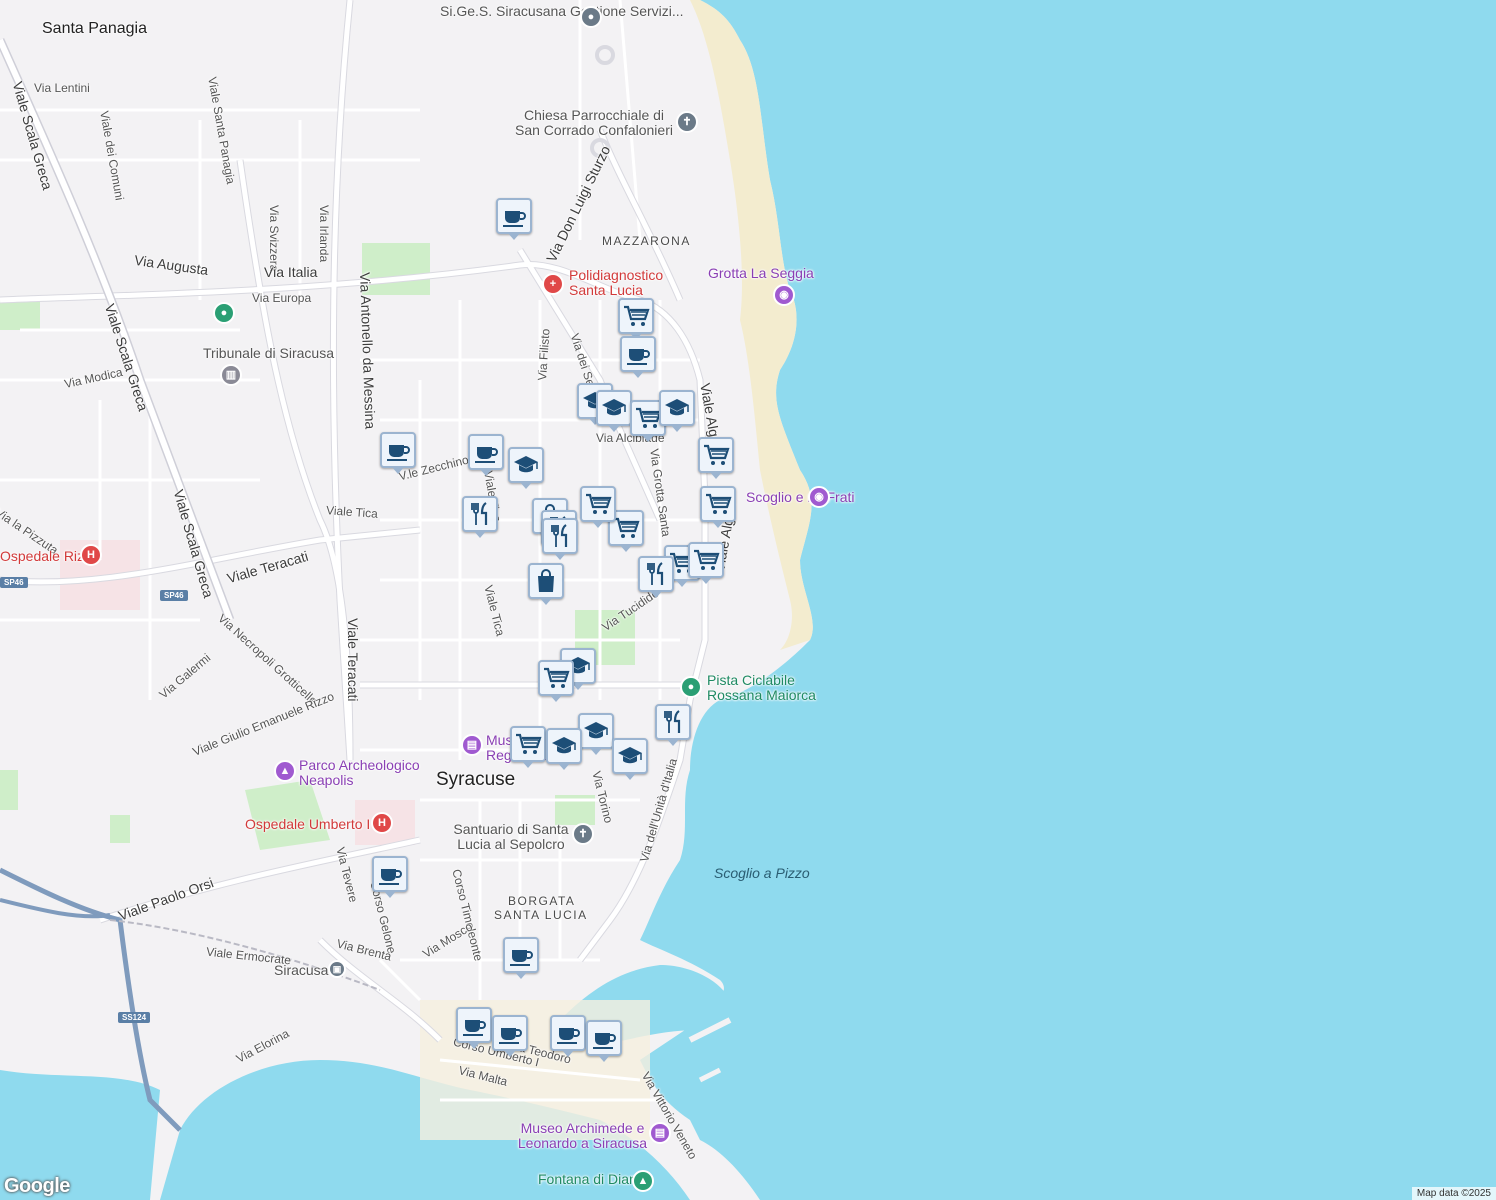 This screenshot has width=1496, height=1200. What do you see at coordinates (582, 1136) in the screenshot?
I see `poi-label: Museo Archimede e Leonardo a Siracusa` at bounding box center [582, 1136].